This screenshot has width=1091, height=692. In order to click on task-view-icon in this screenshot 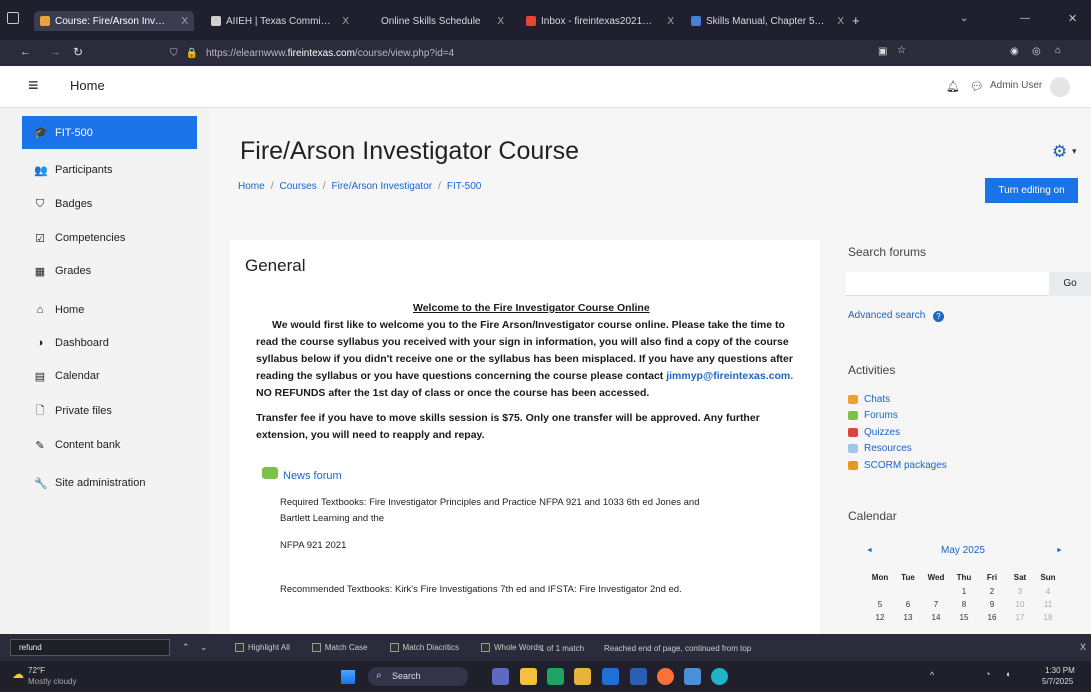, I will do `click(500, 676)`.